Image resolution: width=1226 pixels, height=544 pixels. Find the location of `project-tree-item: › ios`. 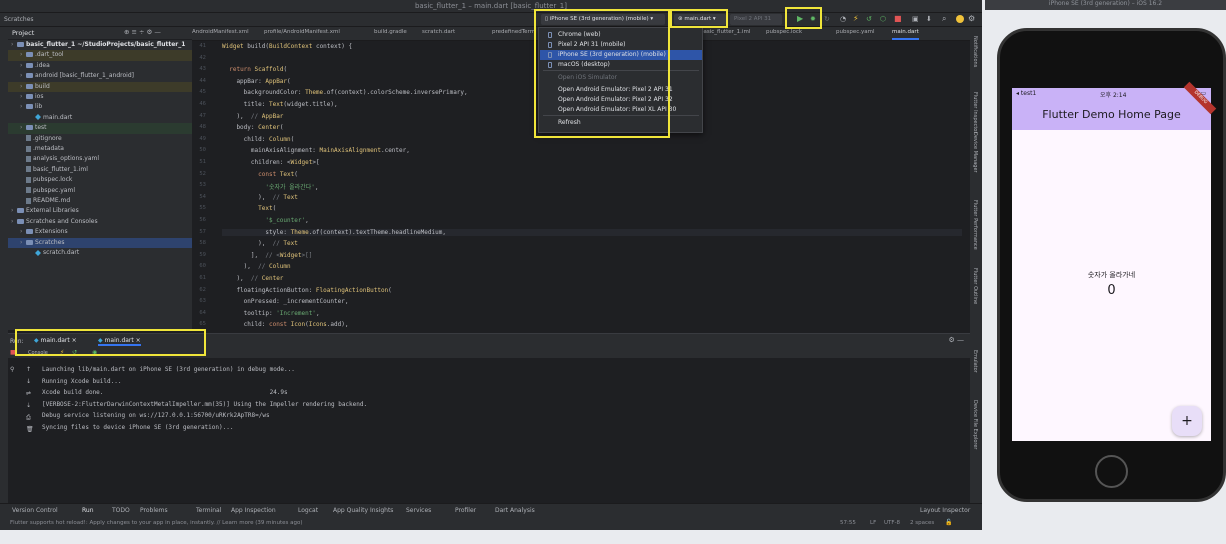

project-tree-item: › ios is located at coordinates (100, 97).